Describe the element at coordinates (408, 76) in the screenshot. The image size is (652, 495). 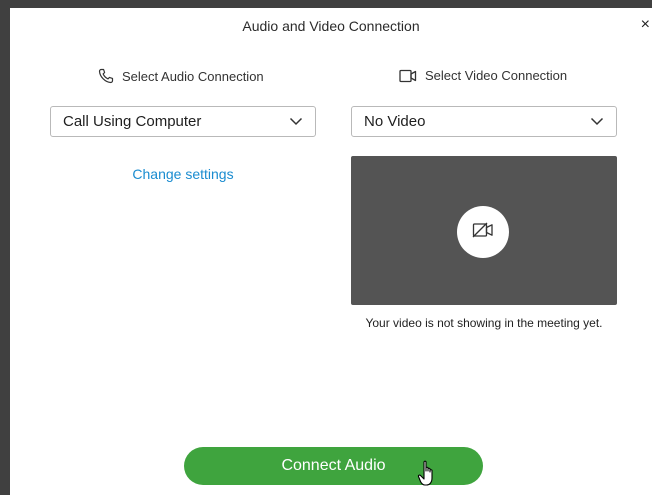
I see `camera-icon` at that location.